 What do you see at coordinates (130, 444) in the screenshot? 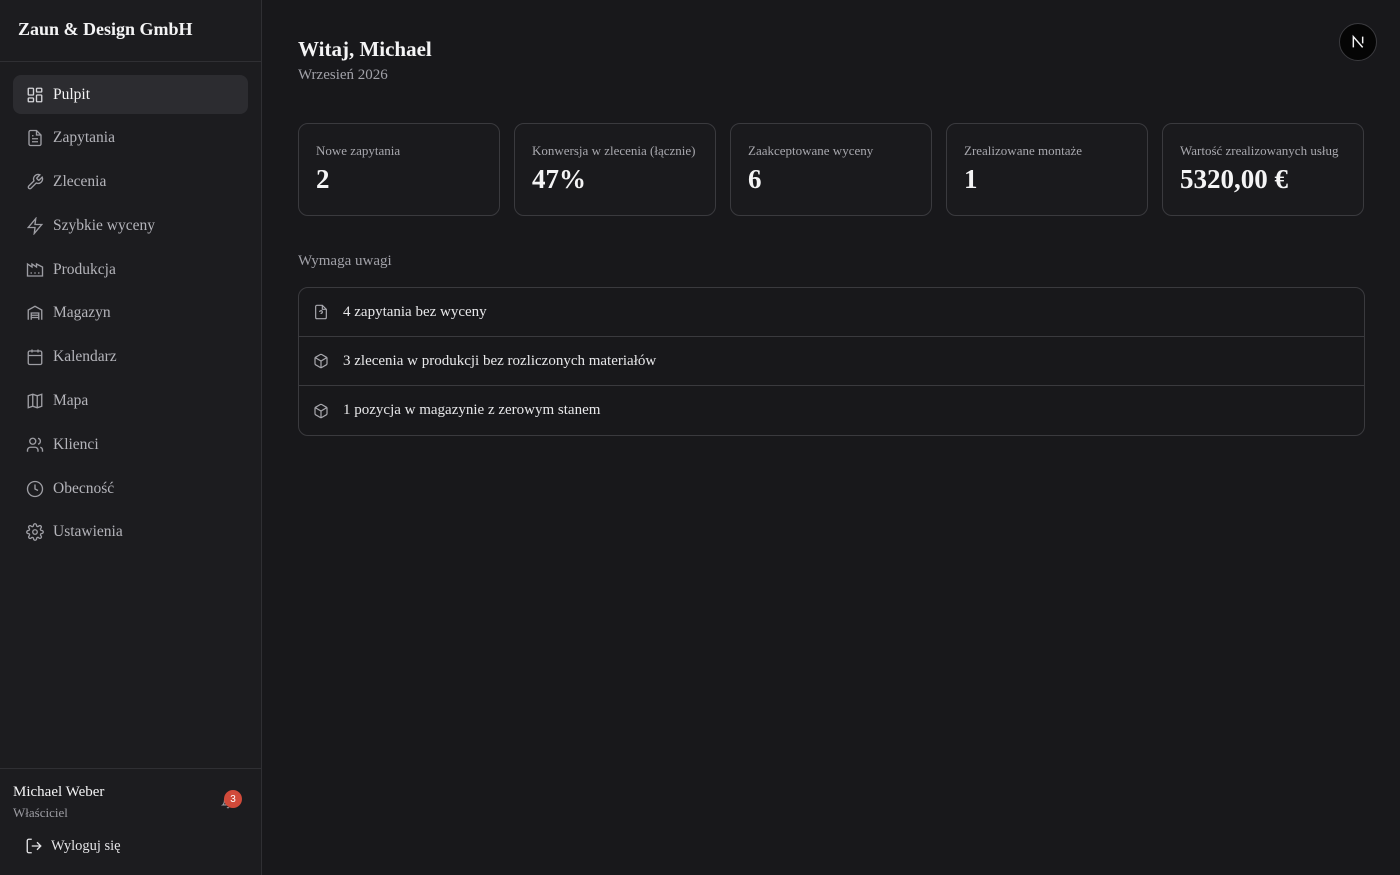
I see `sidebar-item-klienci: Klienci` at bounding box center [130, 444].